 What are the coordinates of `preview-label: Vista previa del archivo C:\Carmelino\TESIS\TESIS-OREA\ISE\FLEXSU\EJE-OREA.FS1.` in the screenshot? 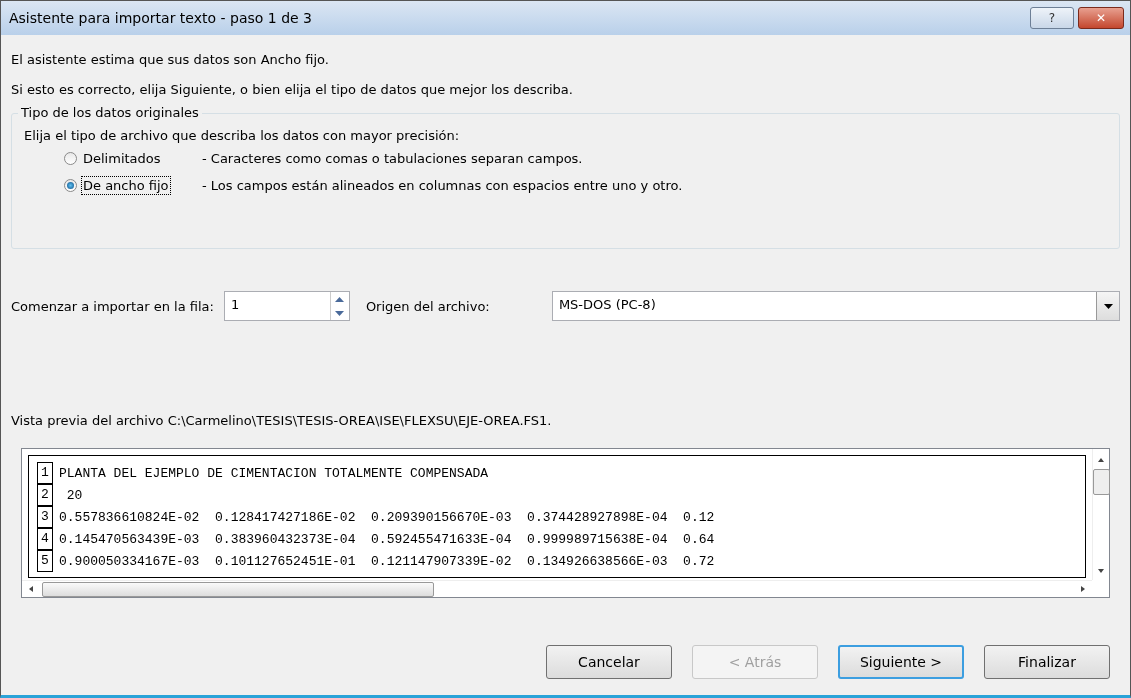 It's located at (282, 420).